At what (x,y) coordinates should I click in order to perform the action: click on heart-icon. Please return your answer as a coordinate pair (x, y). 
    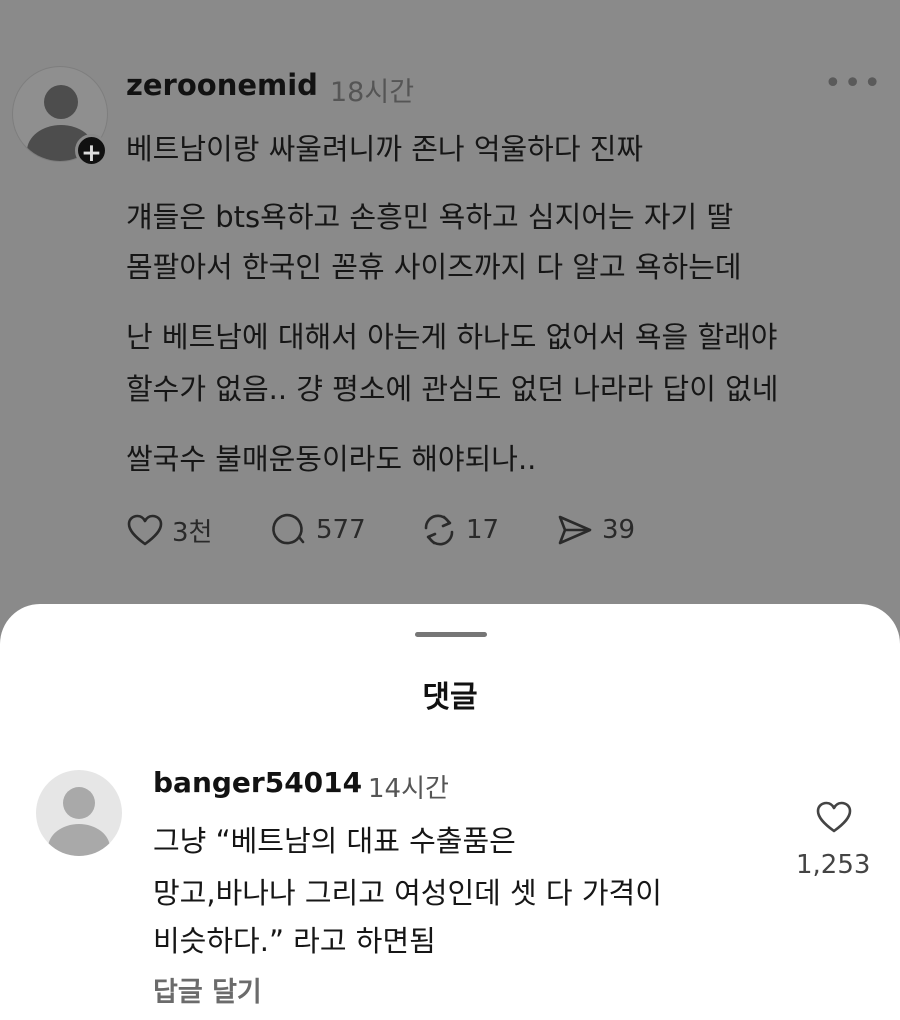
    Looking at the image, I should click on (145, 530).